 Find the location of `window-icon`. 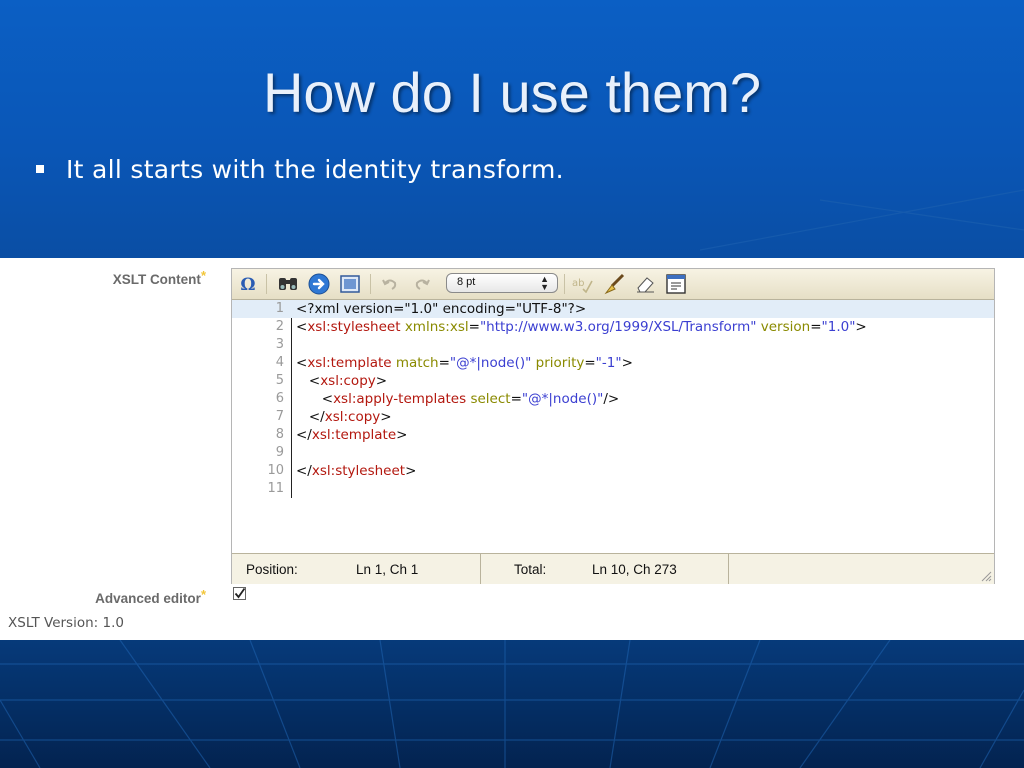

window-icon is located at coordinates (350, 284).